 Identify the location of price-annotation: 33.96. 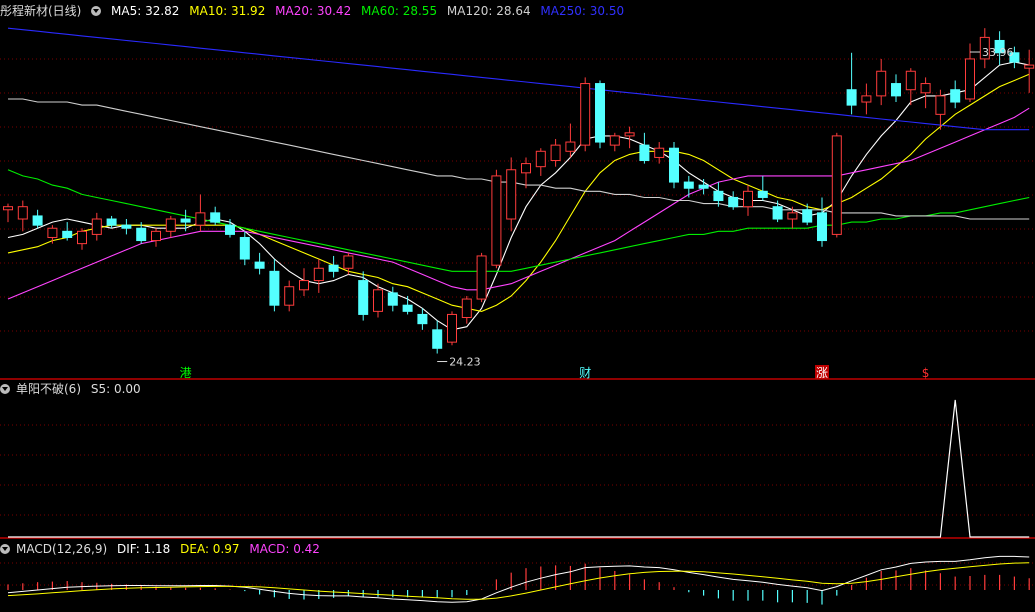
(998, 52).